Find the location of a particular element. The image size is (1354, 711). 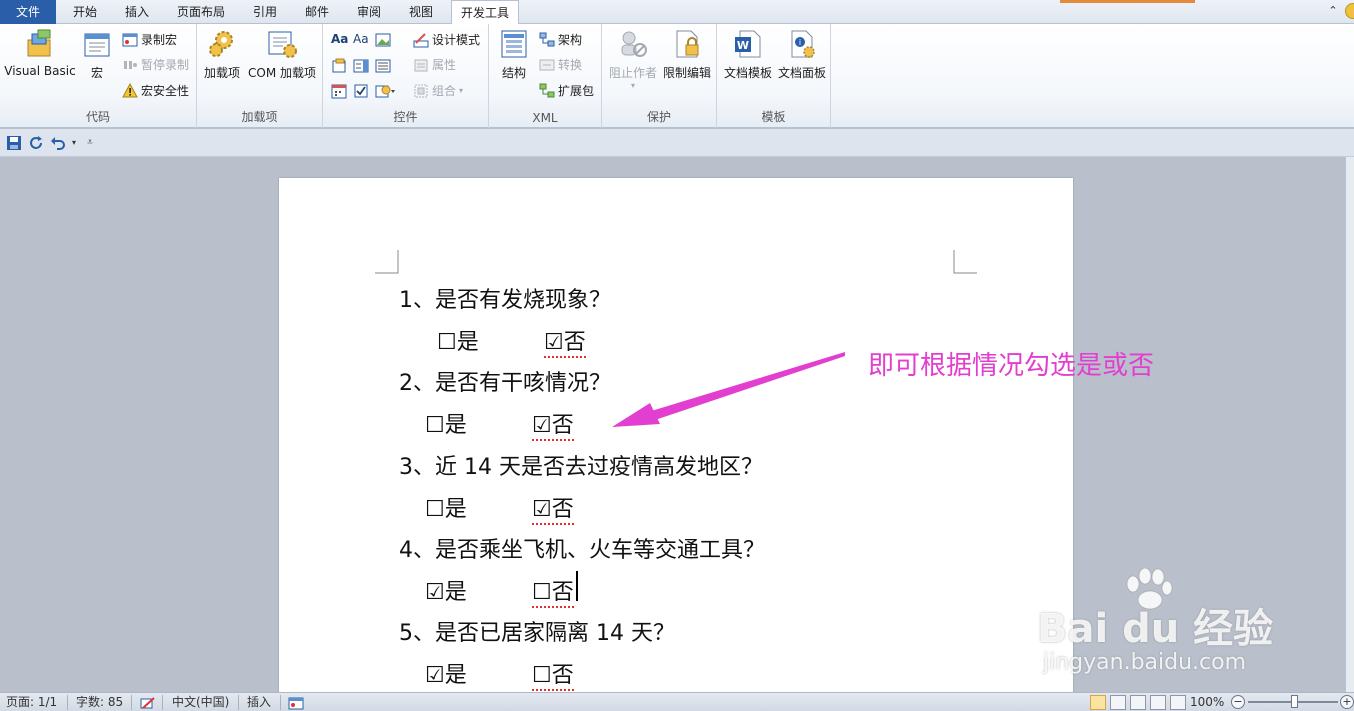

tab-file: 文件 is located at coordinates (28, 12).